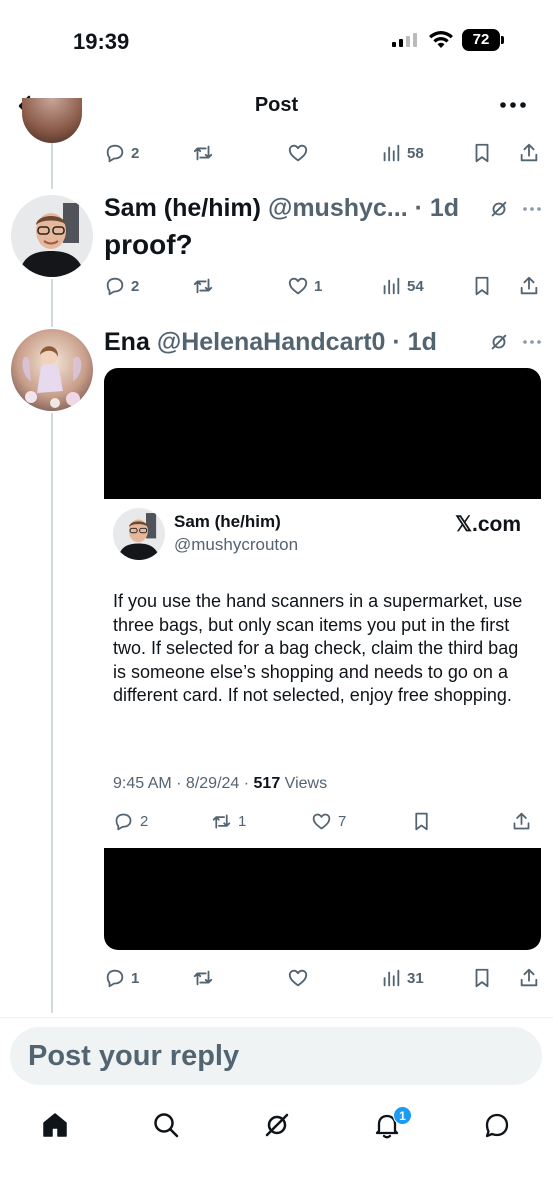 Image resolution: width=553 pixels, height=1200 pixels. What do you see at coordinates (402, 978) in the screenshot?
I see `views-button: 31` at bounding box center [402, 978].